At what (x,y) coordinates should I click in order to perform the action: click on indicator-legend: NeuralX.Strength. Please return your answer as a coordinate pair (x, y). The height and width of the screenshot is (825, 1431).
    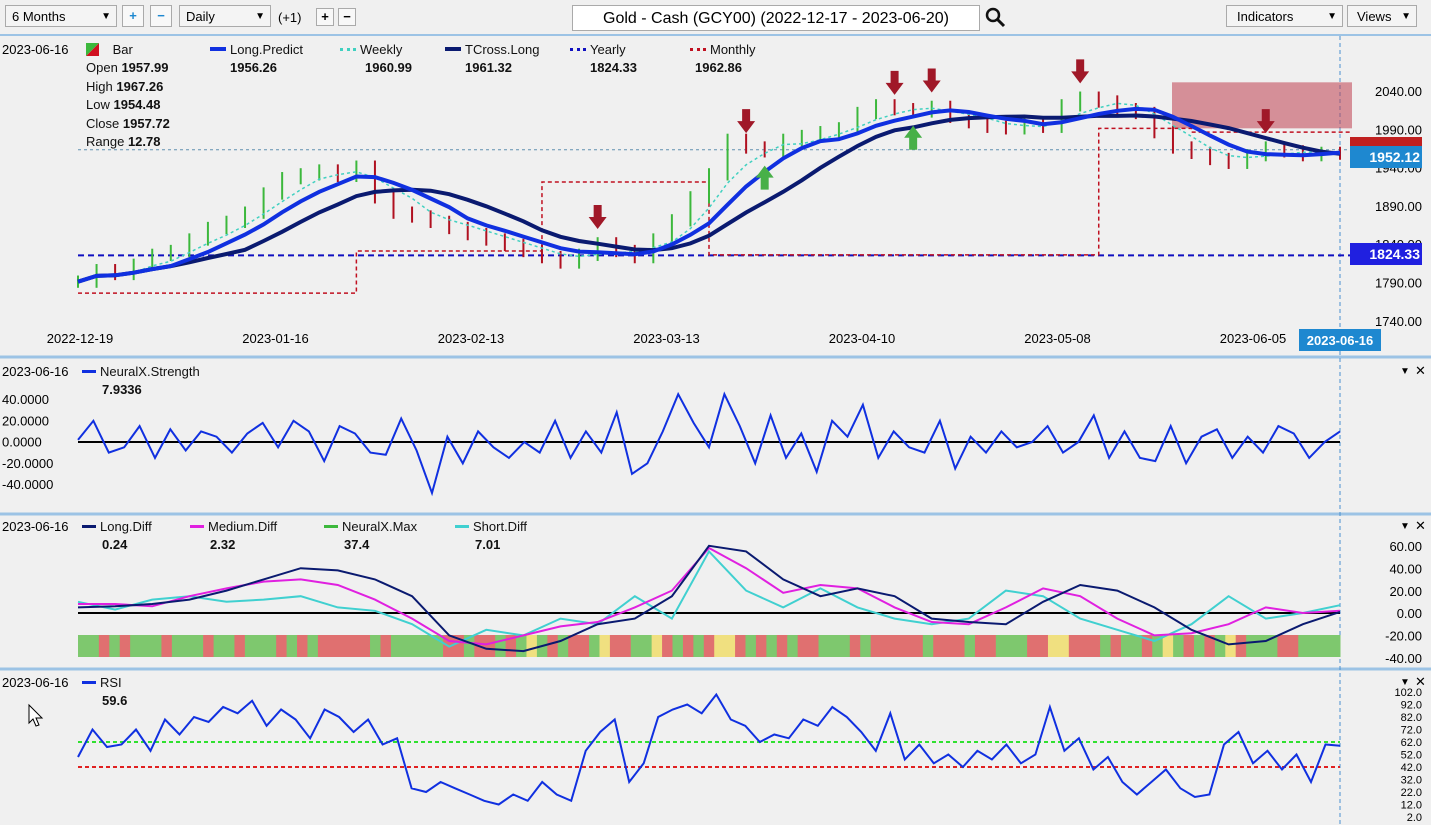
    Looking at the image, I should click on (141, 371).